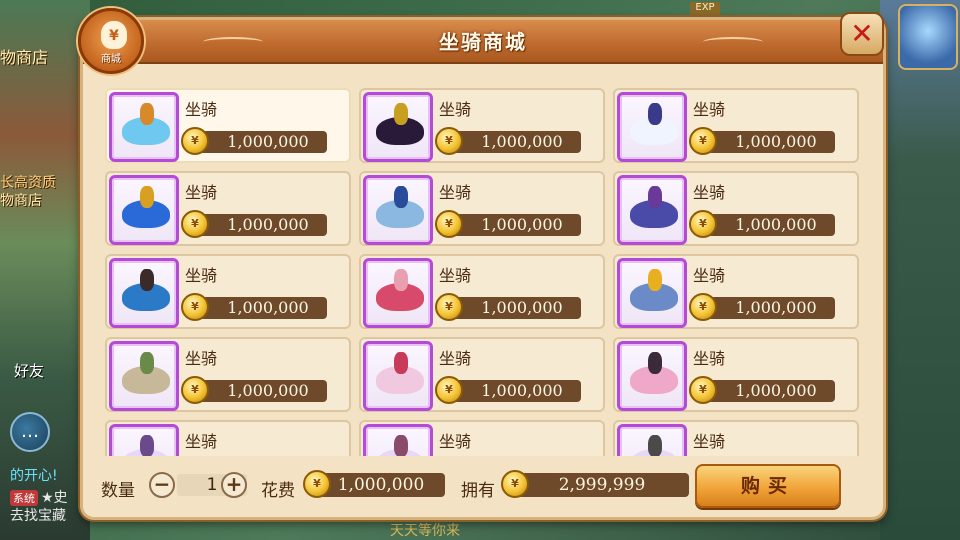 The height and width of the screenshot is (540, 960). Describe the element at coordinates (39, 375) in the screenshot. I see `friend-button: 好友` at that location.